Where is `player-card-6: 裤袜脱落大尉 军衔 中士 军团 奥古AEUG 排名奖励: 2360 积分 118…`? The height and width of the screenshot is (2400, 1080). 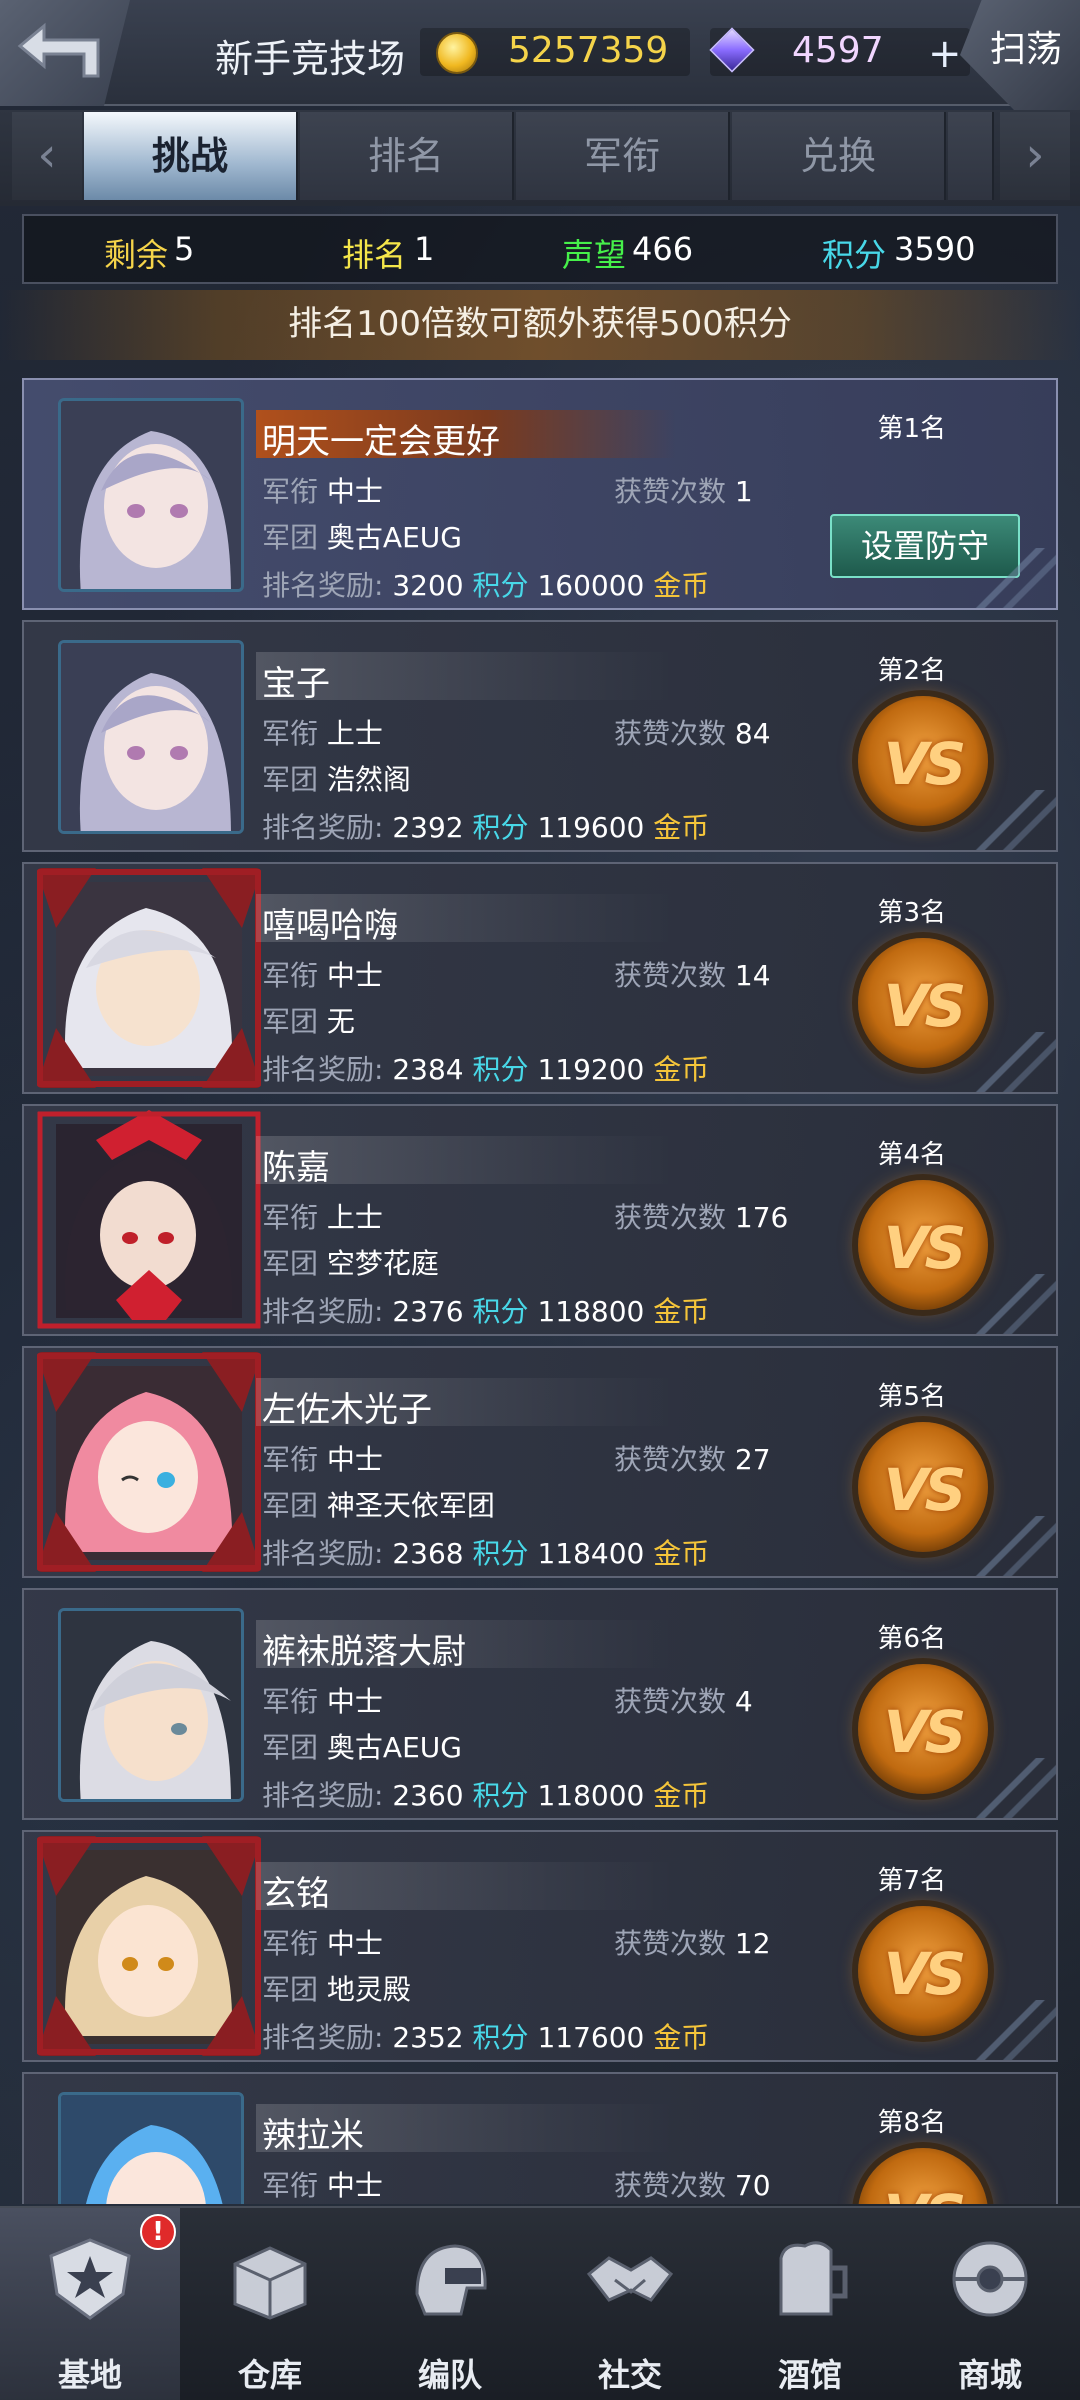 player-card-6: 裤袜脱落大尉 军衔 中士 军团 奥古AEUG 排名奖励: 2360 积分 118… is located at coordinates (540, 1704).